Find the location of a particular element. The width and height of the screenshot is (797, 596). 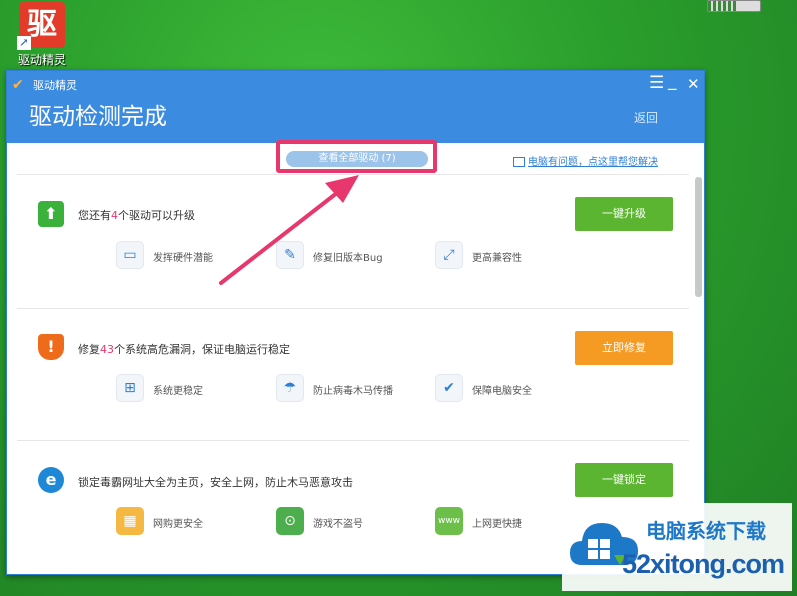

tray-meter is located at coordinates (734, 6).